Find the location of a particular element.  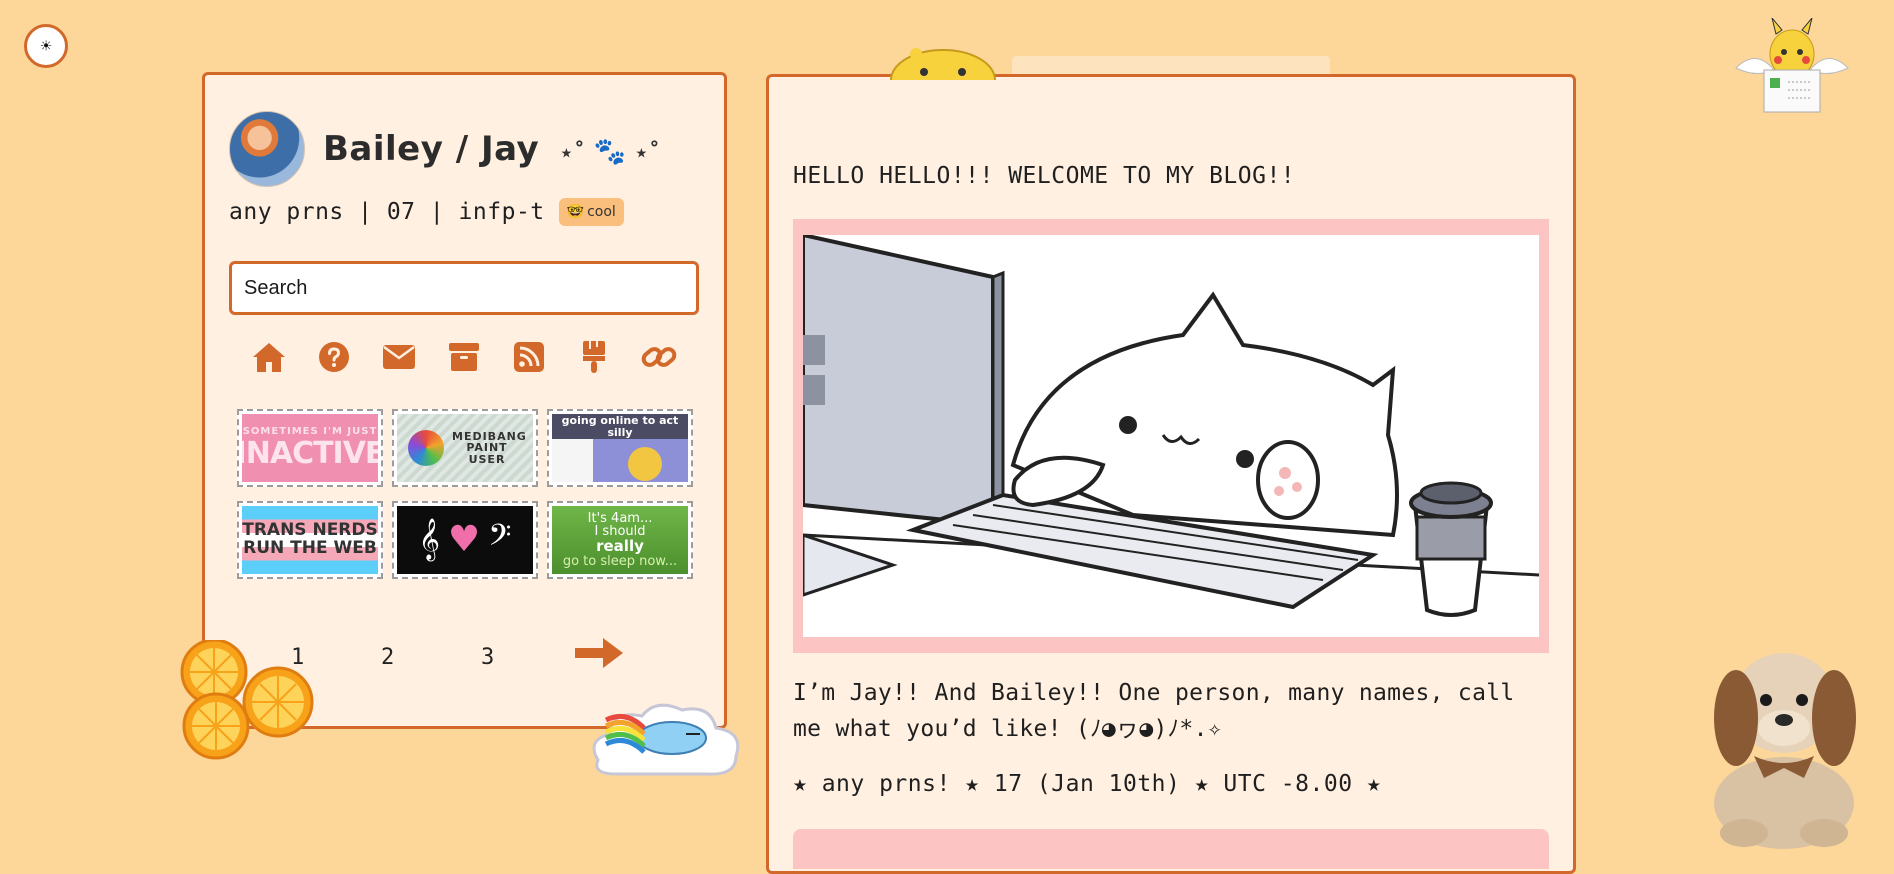

stamp-medibang: MEDIBANG PAINT USER is located at coordinates (465, 448).